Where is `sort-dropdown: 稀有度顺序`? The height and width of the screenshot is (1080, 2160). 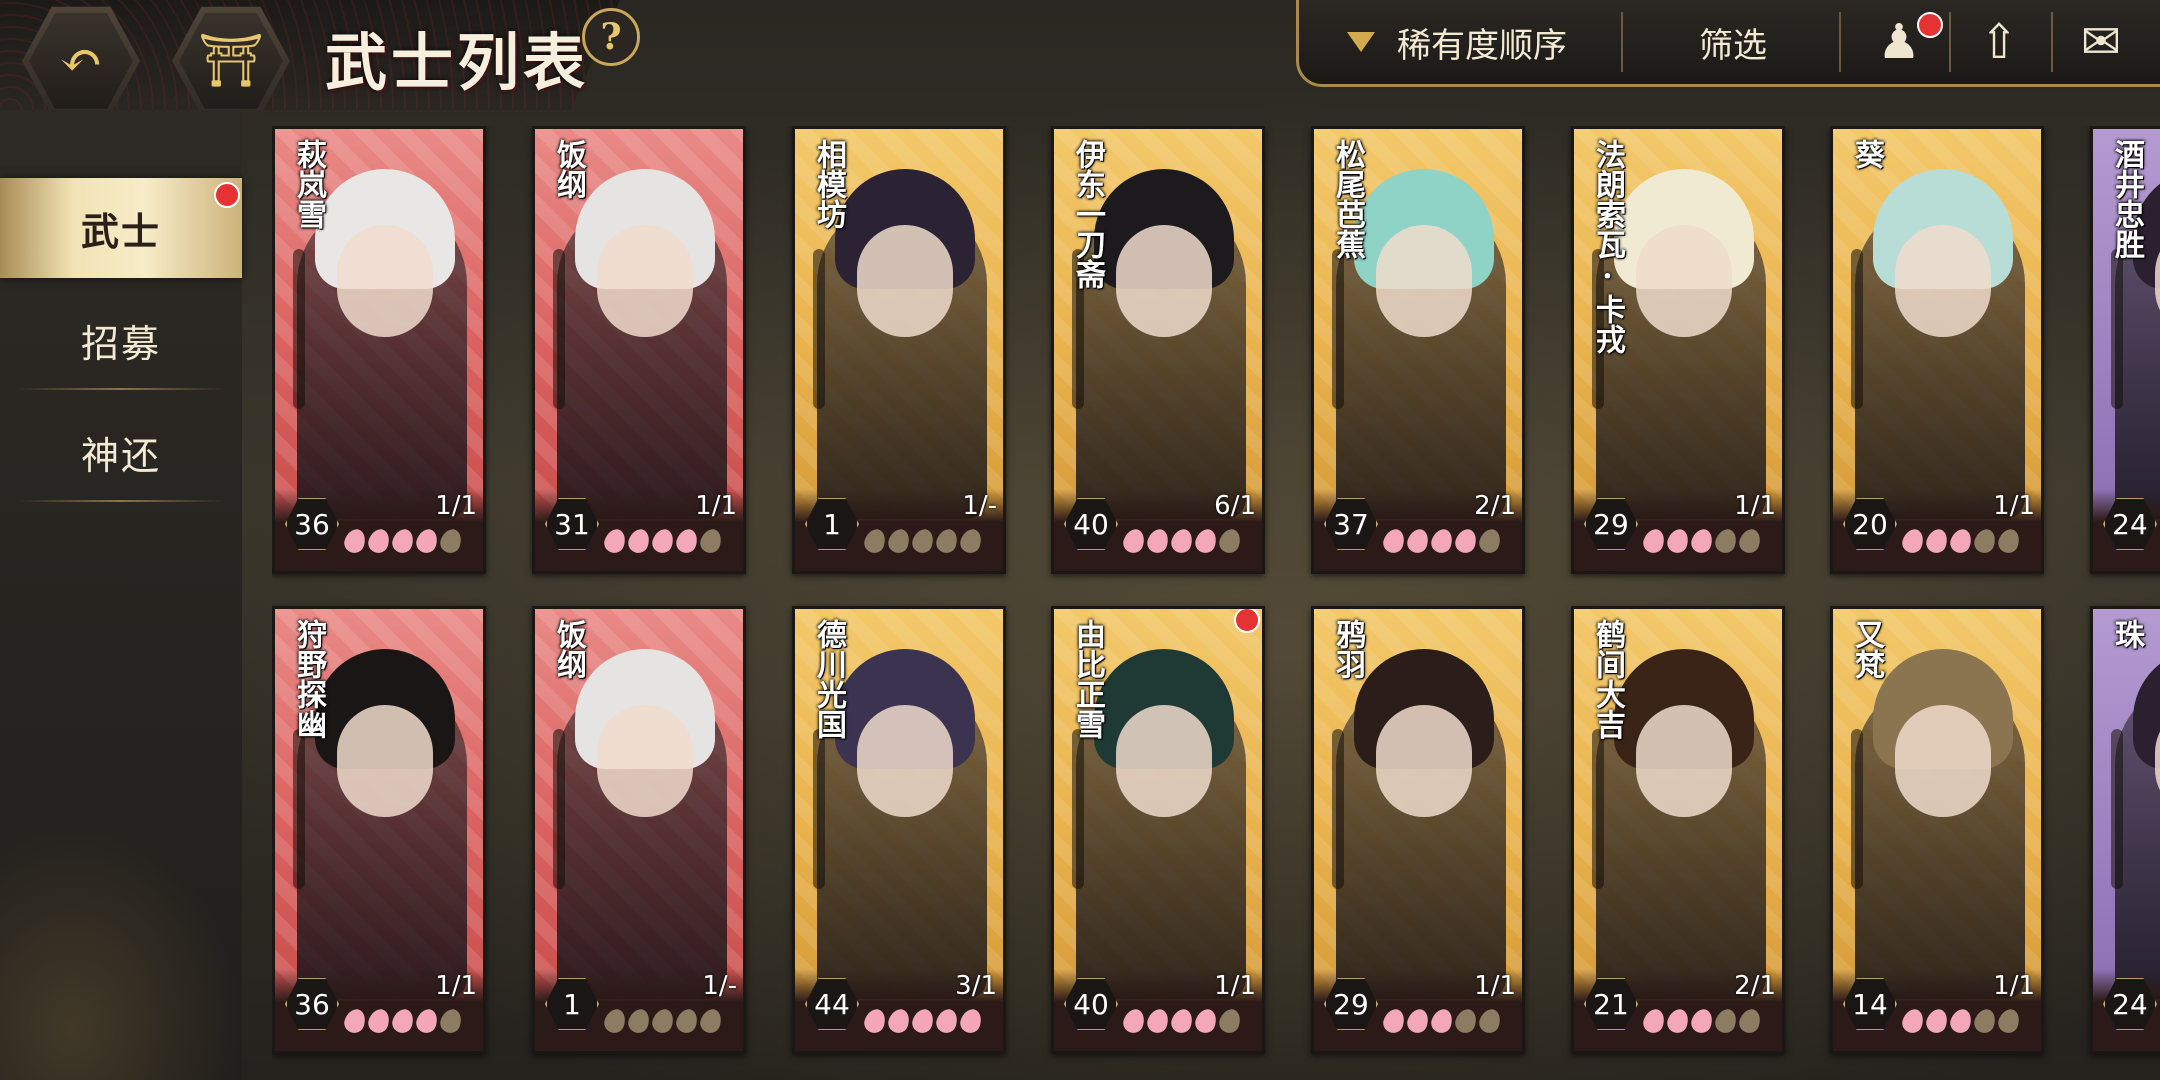 sort-dropdown: 稀有度顺序 is located at coordinates (1457, 42).